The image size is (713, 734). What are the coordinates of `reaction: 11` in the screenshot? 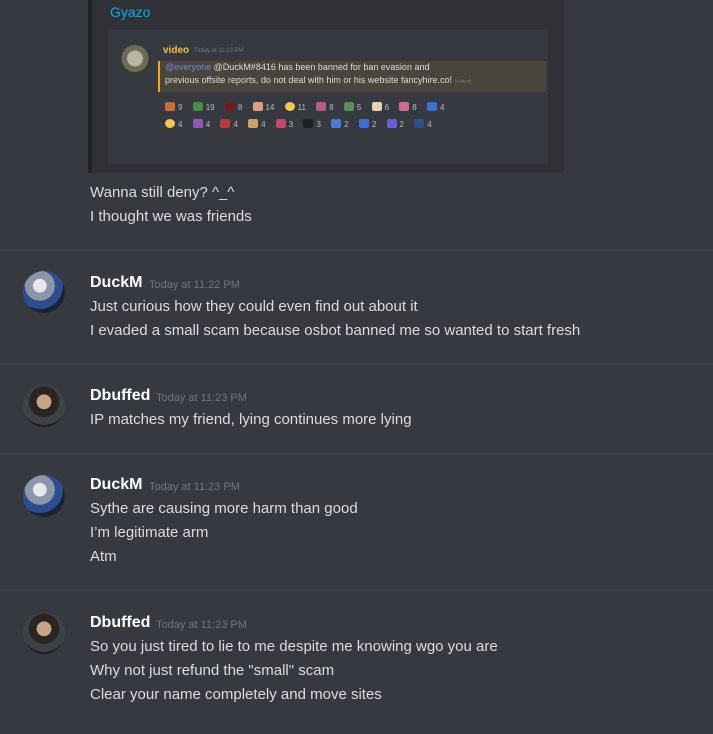 It's located at (295, 107).